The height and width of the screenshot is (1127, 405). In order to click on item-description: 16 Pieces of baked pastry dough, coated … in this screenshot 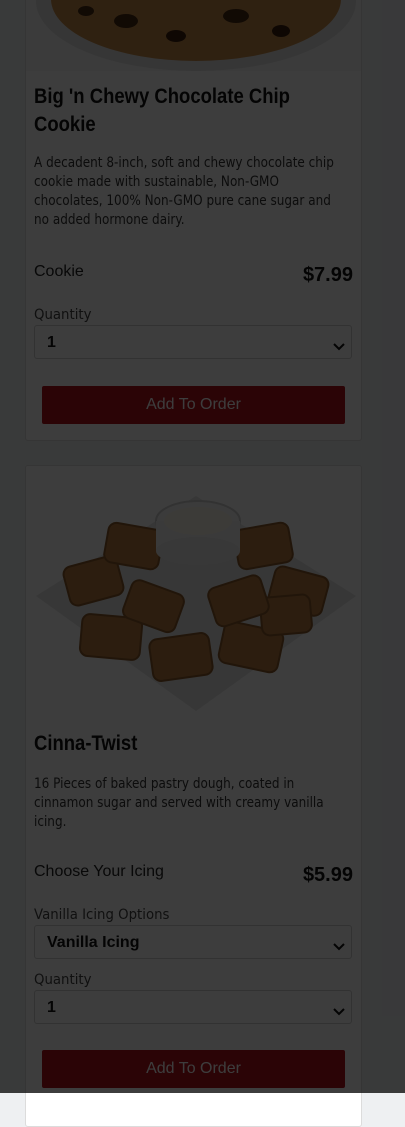, I will do `click(179, 803)`.